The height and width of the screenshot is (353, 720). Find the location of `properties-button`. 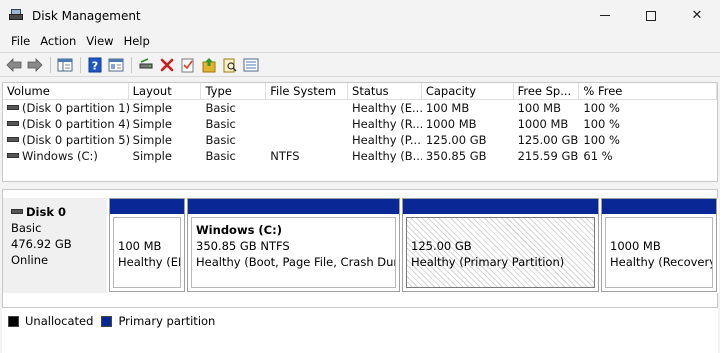

properties-button is located at coordinates (116, 65).